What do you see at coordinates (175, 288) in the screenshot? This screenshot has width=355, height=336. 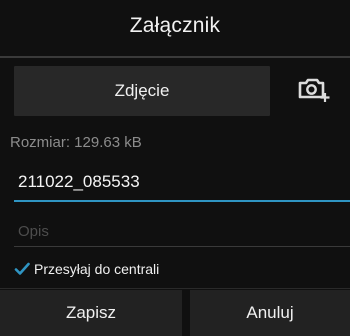 I see `footer-divider` at bounding box center [175, 288].